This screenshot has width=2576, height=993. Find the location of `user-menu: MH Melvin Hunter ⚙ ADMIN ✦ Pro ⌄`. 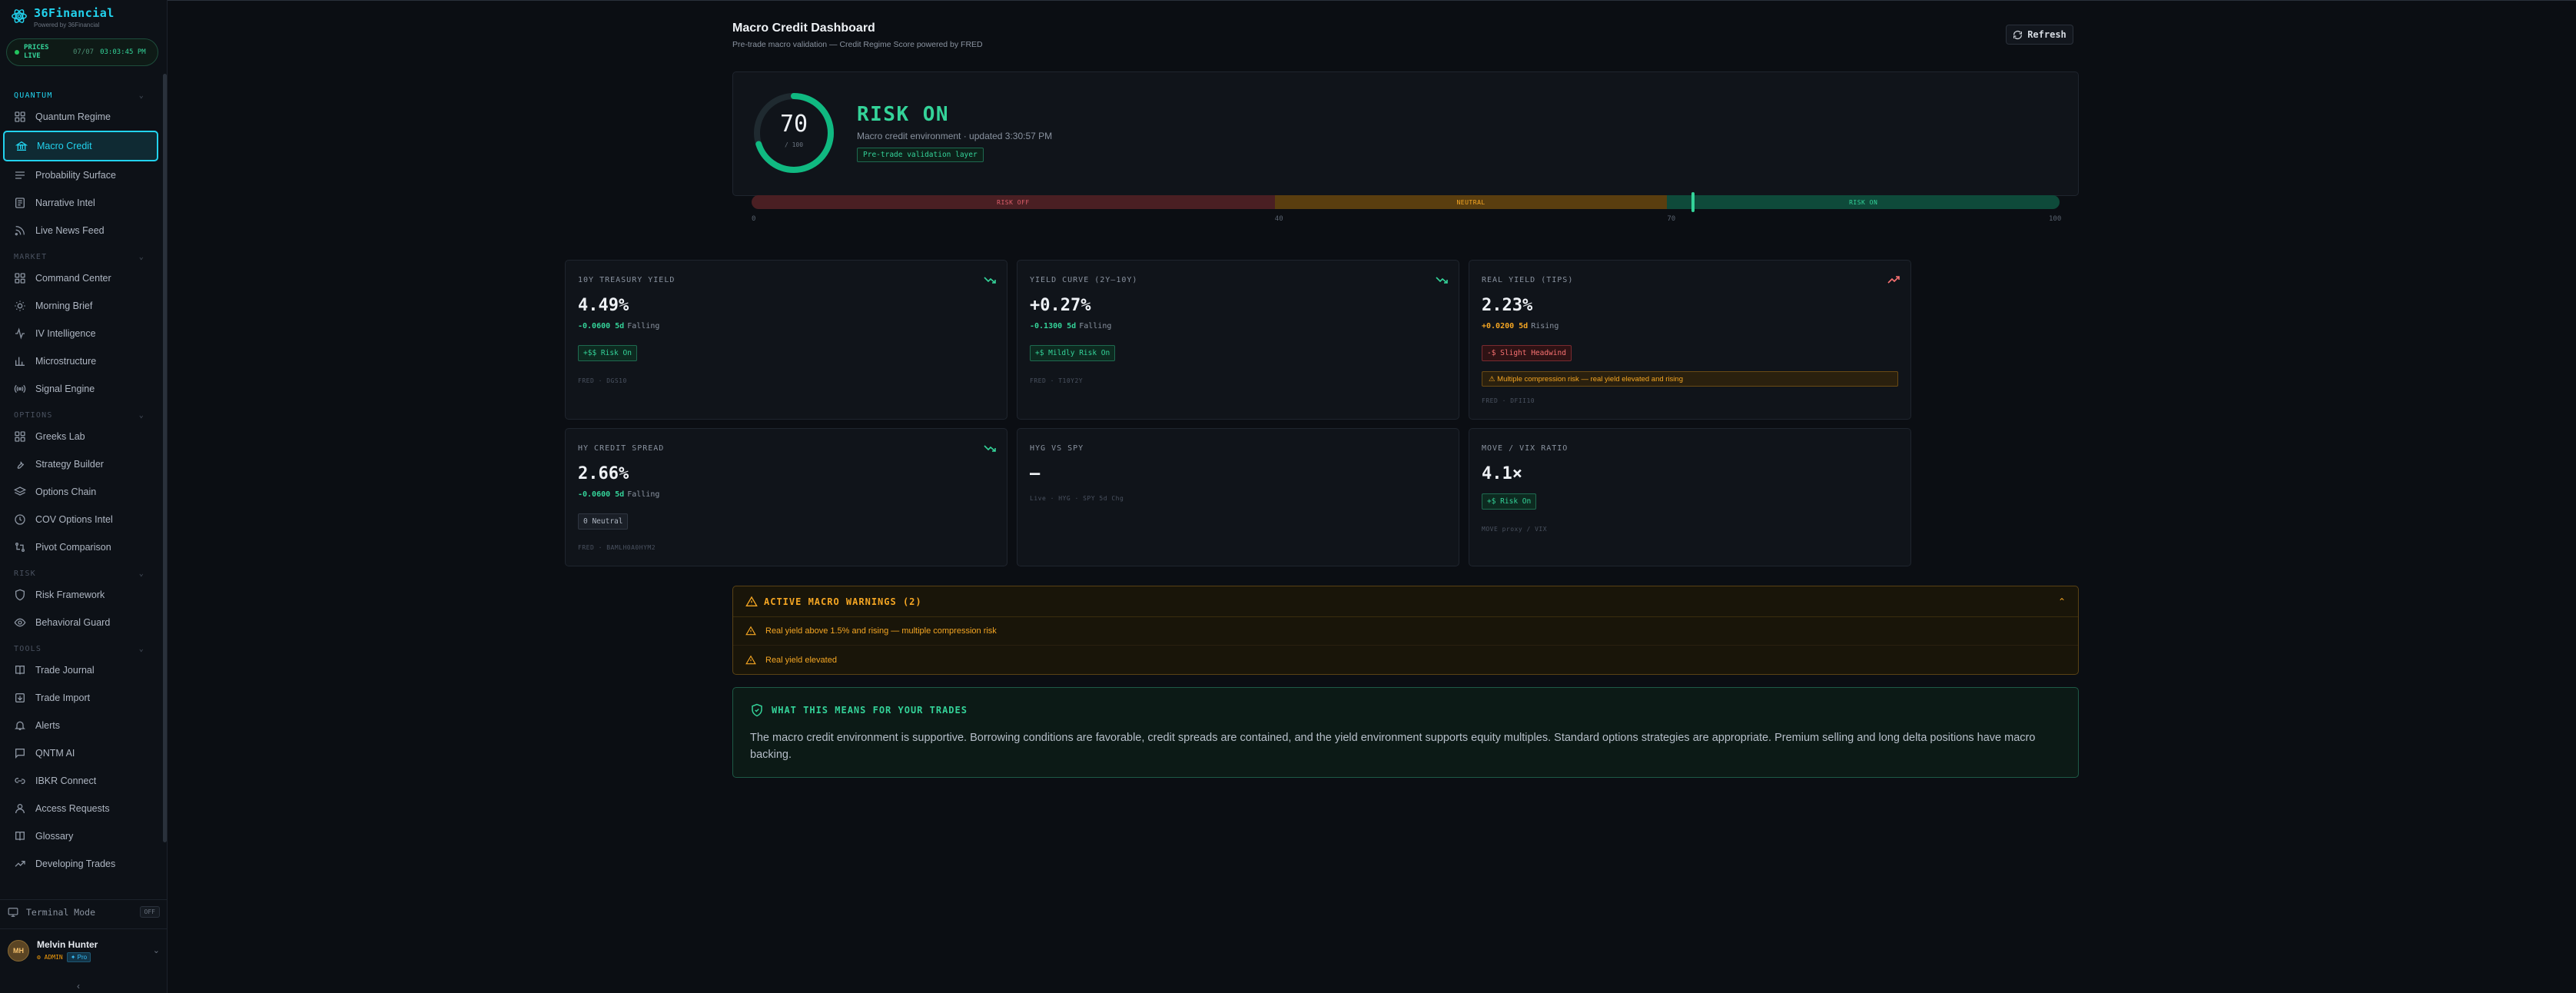

user-menu: MH Melvin Hunter ⚙ ADMIN ✦ Pro ⌄ is located at coordinates (84, 949).